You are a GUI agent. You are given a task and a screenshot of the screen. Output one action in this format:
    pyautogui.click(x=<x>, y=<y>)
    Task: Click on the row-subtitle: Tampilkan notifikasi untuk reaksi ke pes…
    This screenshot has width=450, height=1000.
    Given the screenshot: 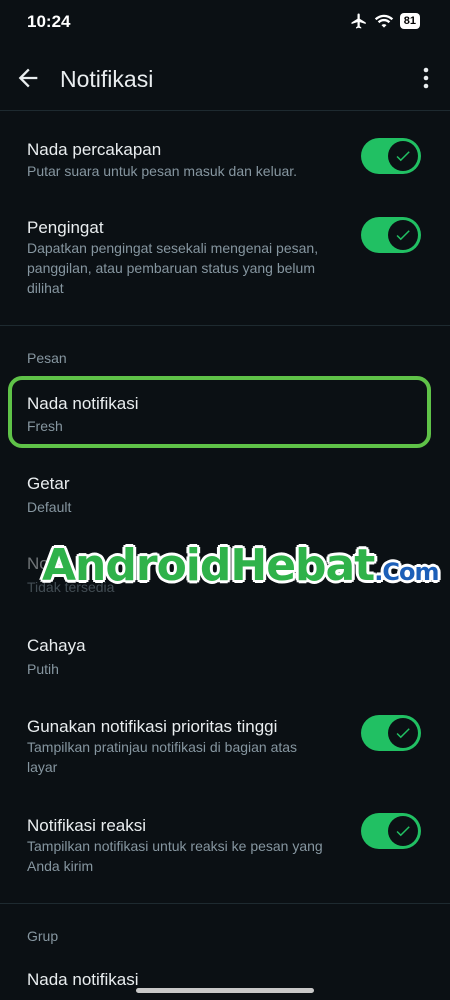 What is the action you would take?
    pyautogui.click(x=175, y=856)
    